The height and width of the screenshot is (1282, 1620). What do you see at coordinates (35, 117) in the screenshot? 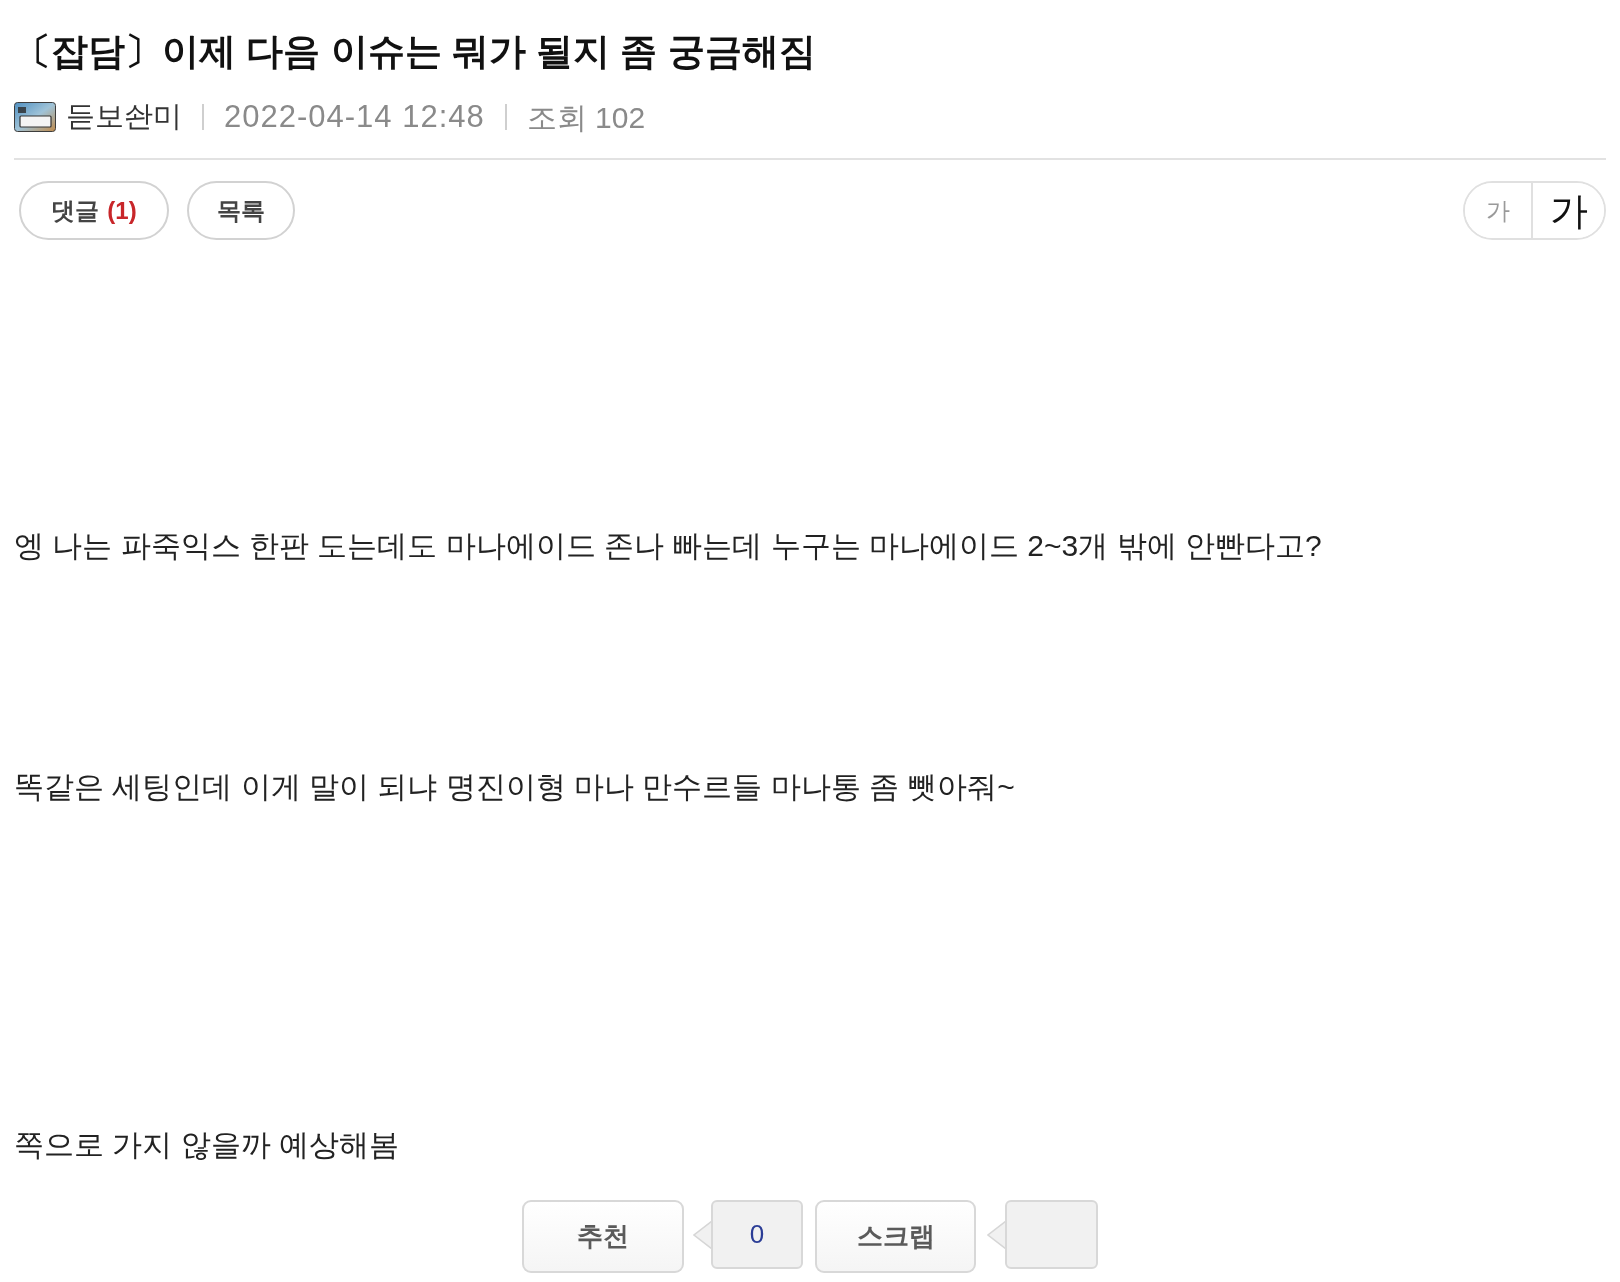
I see `level-badge-icon` at bounding box center [35, 117].